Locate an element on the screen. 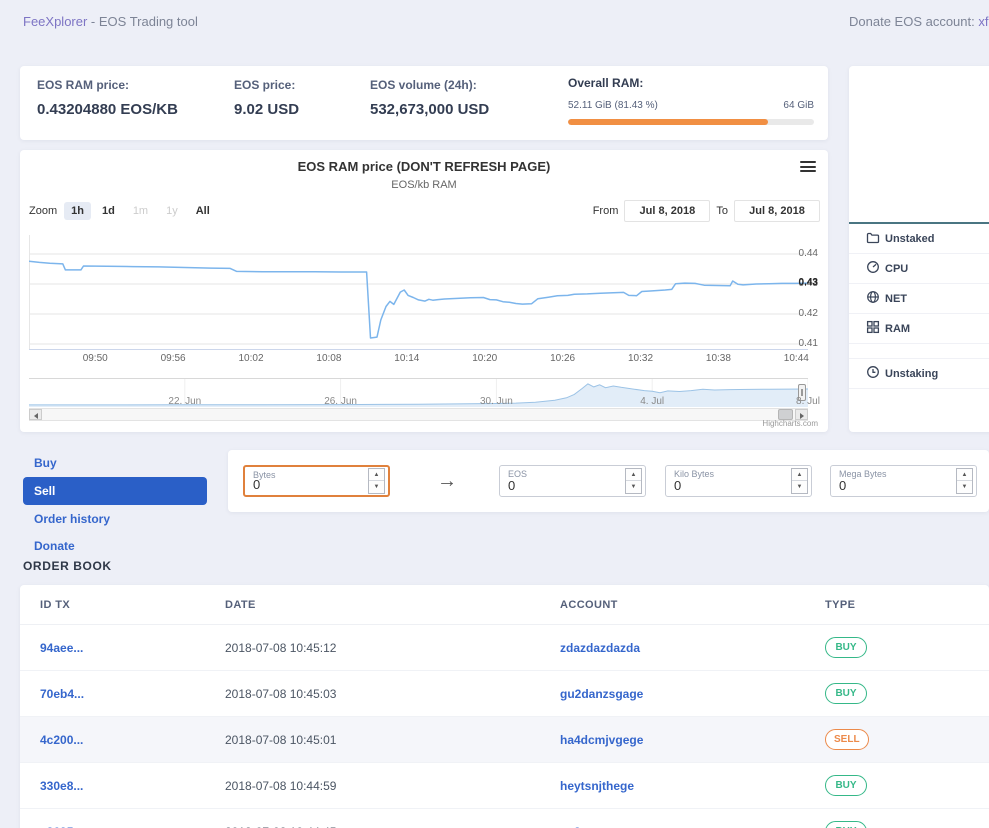 This screenshot has width=989, height=828. zoom-button-all: All is located at coordinates (203, 211).